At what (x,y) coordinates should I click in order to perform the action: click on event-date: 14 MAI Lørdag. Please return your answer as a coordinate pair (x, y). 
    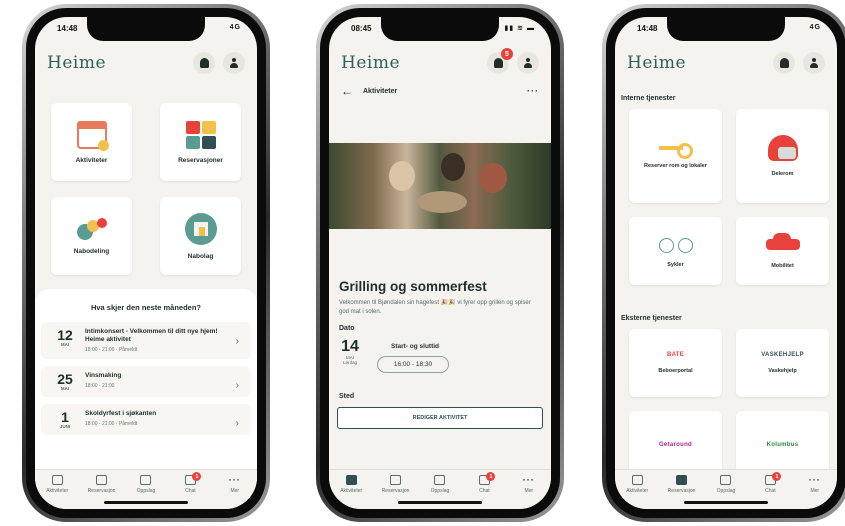
    Looking at the image, I should click on (350, 352).